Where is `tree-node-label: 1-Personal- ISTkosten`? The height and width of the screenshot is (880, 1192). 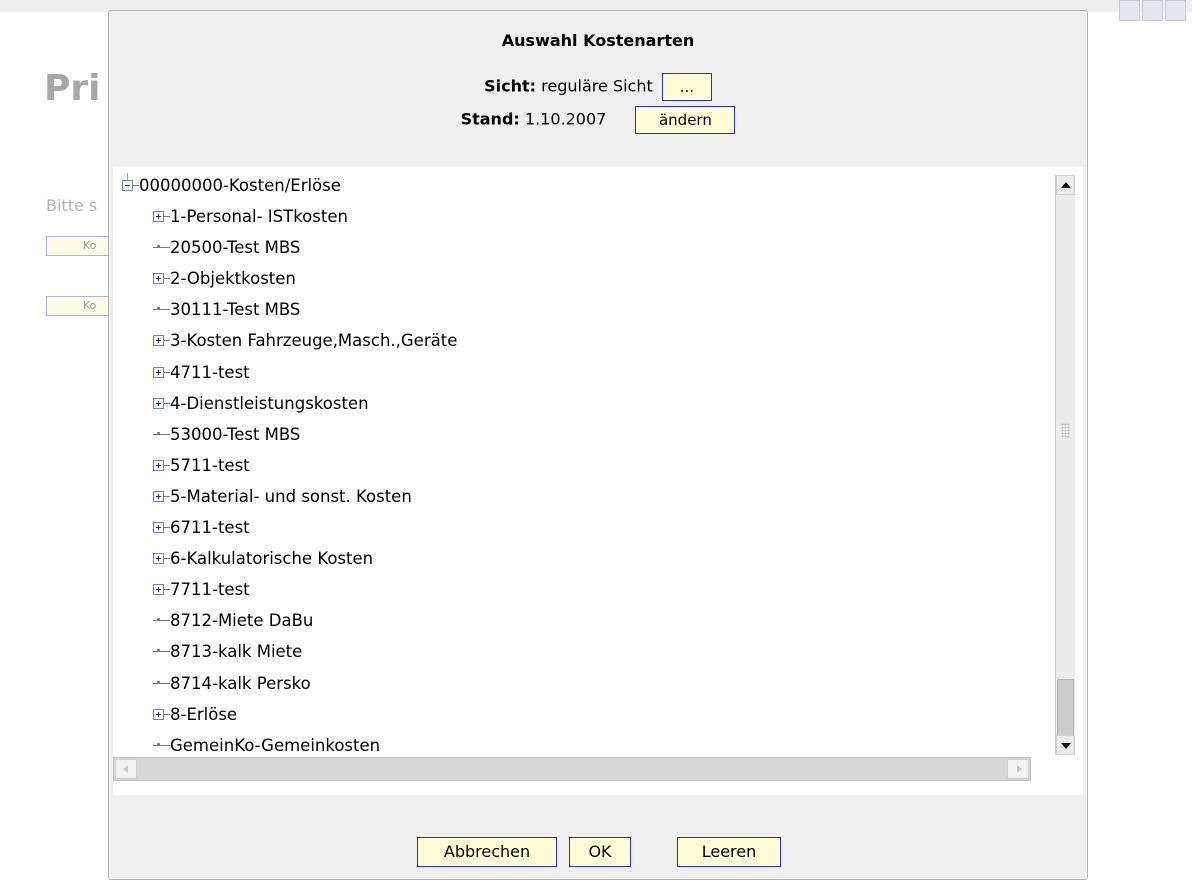 tree-node-label: 1-Personal- ISTkosten is located at coordinates (259, 216).